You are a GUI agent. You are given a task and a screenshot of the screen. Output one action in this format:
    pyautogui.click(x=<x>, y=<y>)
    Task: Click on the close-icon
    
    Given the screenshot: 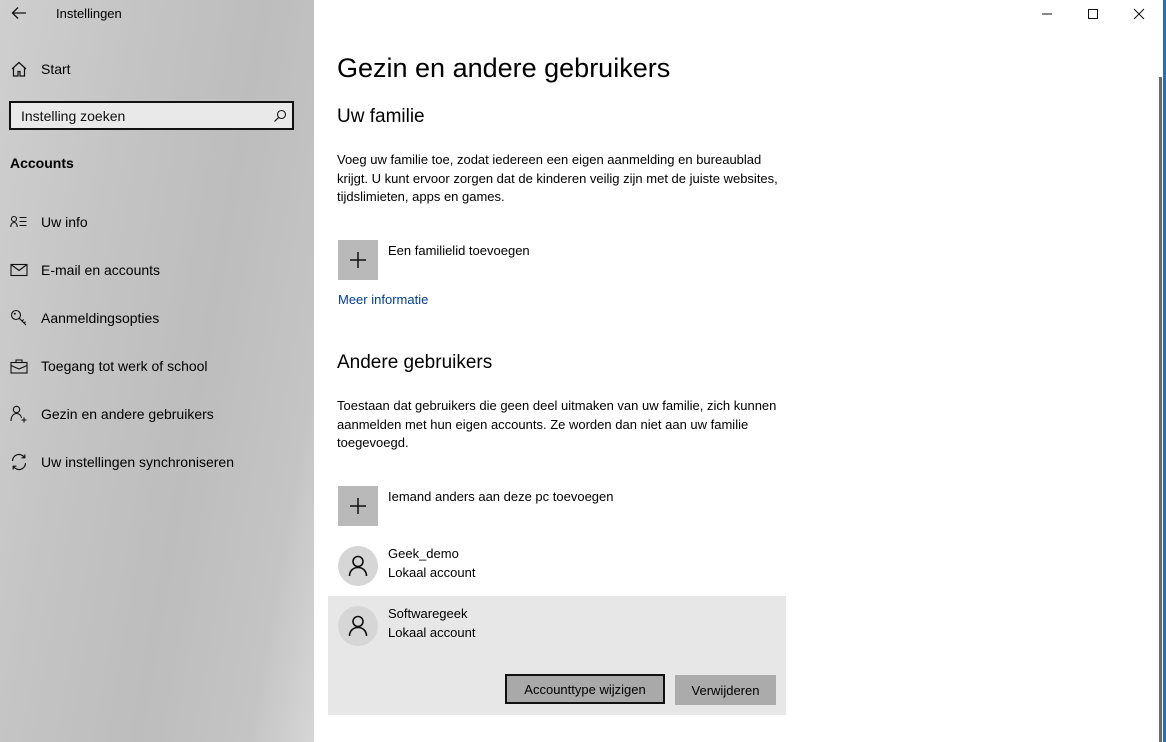 What is the action you would take?
    pyautogui.click(x=1139, y=14)
    